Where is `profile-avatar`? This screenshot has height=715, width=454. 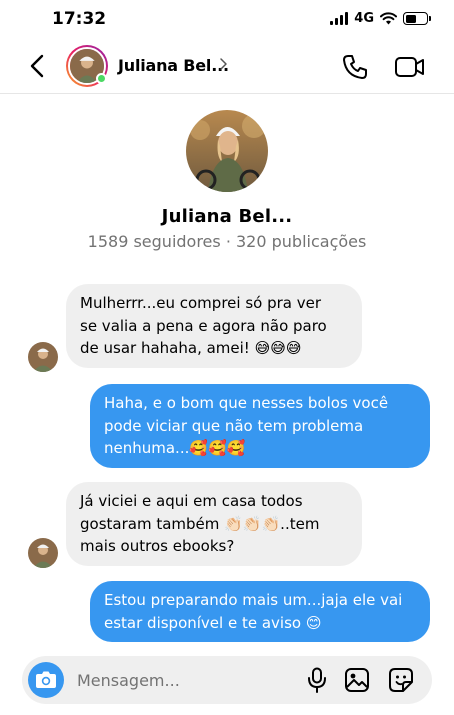 profile-avatar is located at coordinates (227, 151).